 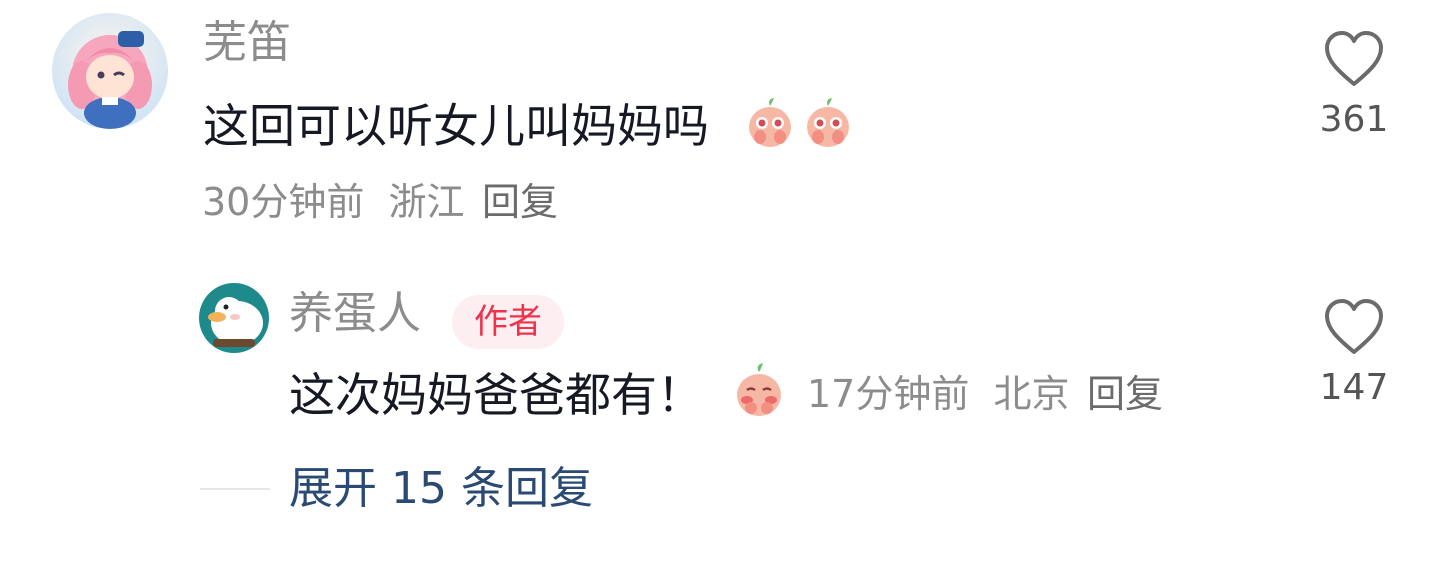 What do you see at coordinates (283, 202) in the screenshot?
I see `comment-time: 30分钟前` at bounding box center [283, 202].